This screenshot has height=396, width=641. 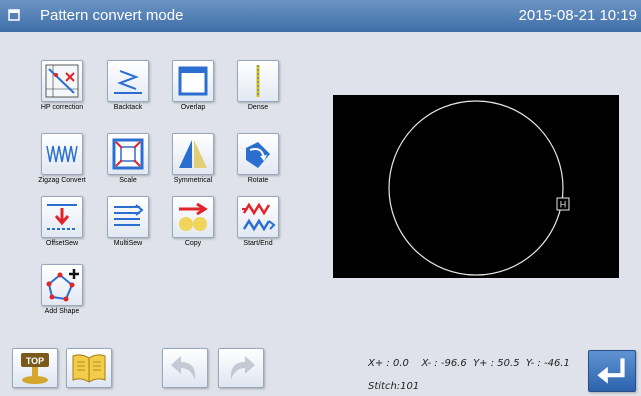 What do you see at coordinates (469, 363) in the screenshot?
I see `coordinate-readout: X+ : 0.0 X- : -96.6 Y+ : 50.5 Y- : -46.1` at bounding box center [469, 363].